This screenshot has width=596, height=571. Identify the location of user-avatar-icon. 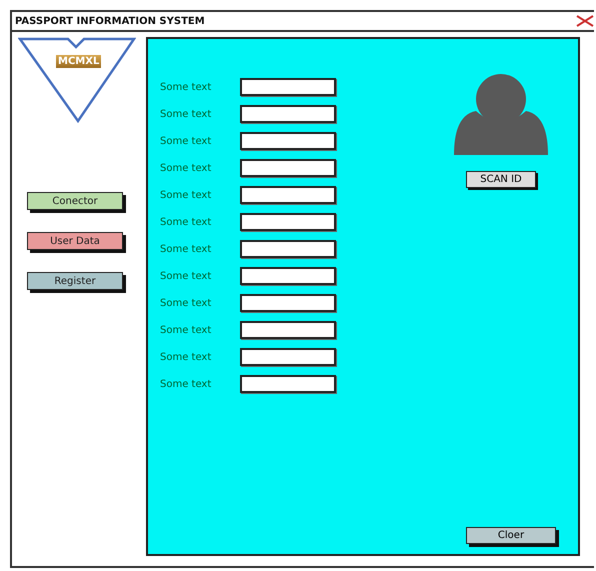
(501, 114).